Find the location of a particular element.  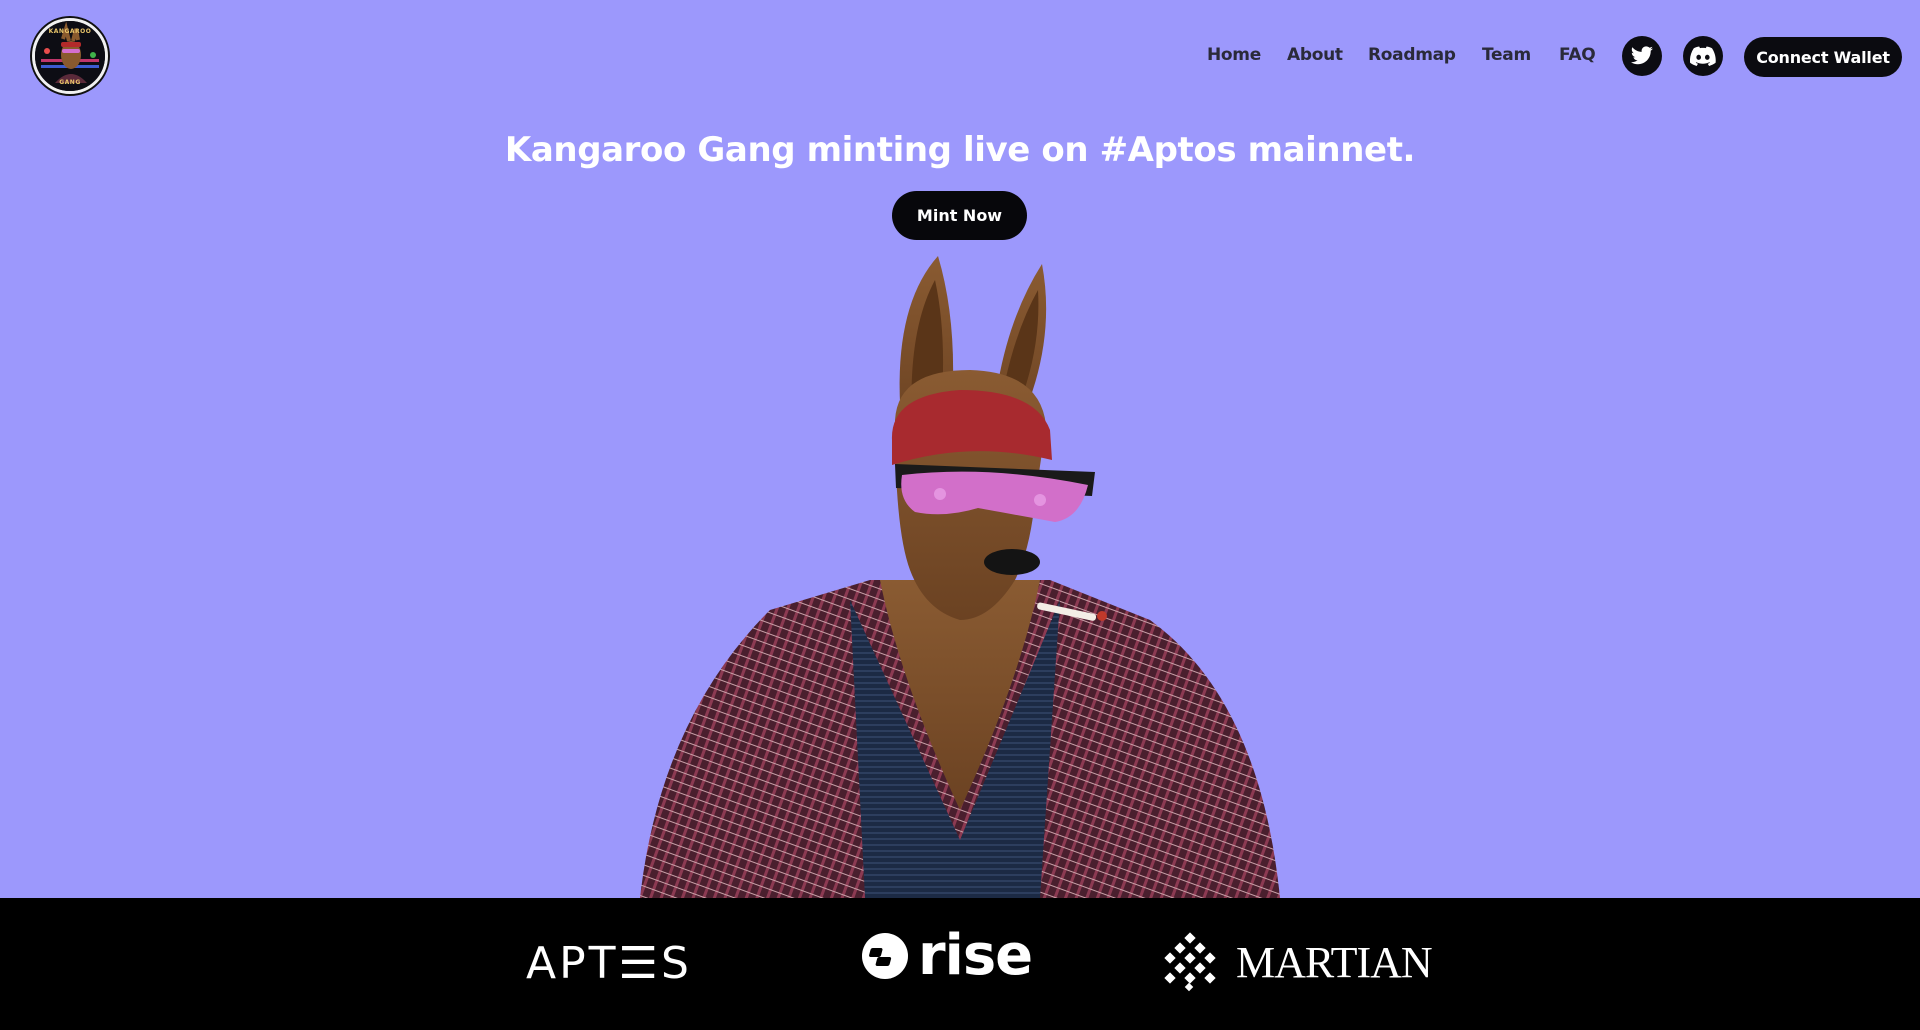

twitter-icon is located at coordinates (1642, 55).